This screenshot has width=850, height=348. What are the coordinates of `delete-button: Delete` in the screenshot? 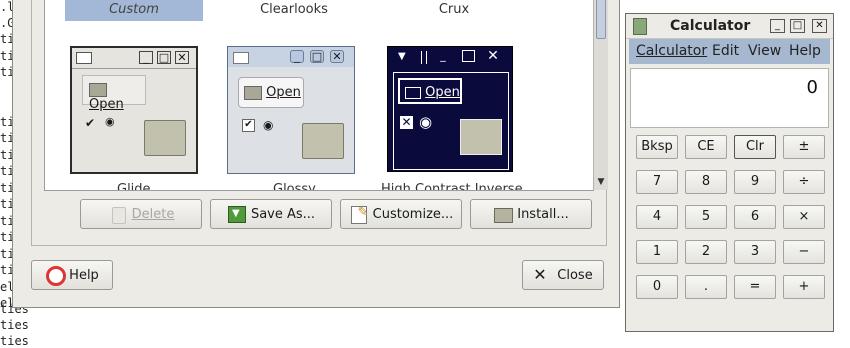 It's located at (141, 214).